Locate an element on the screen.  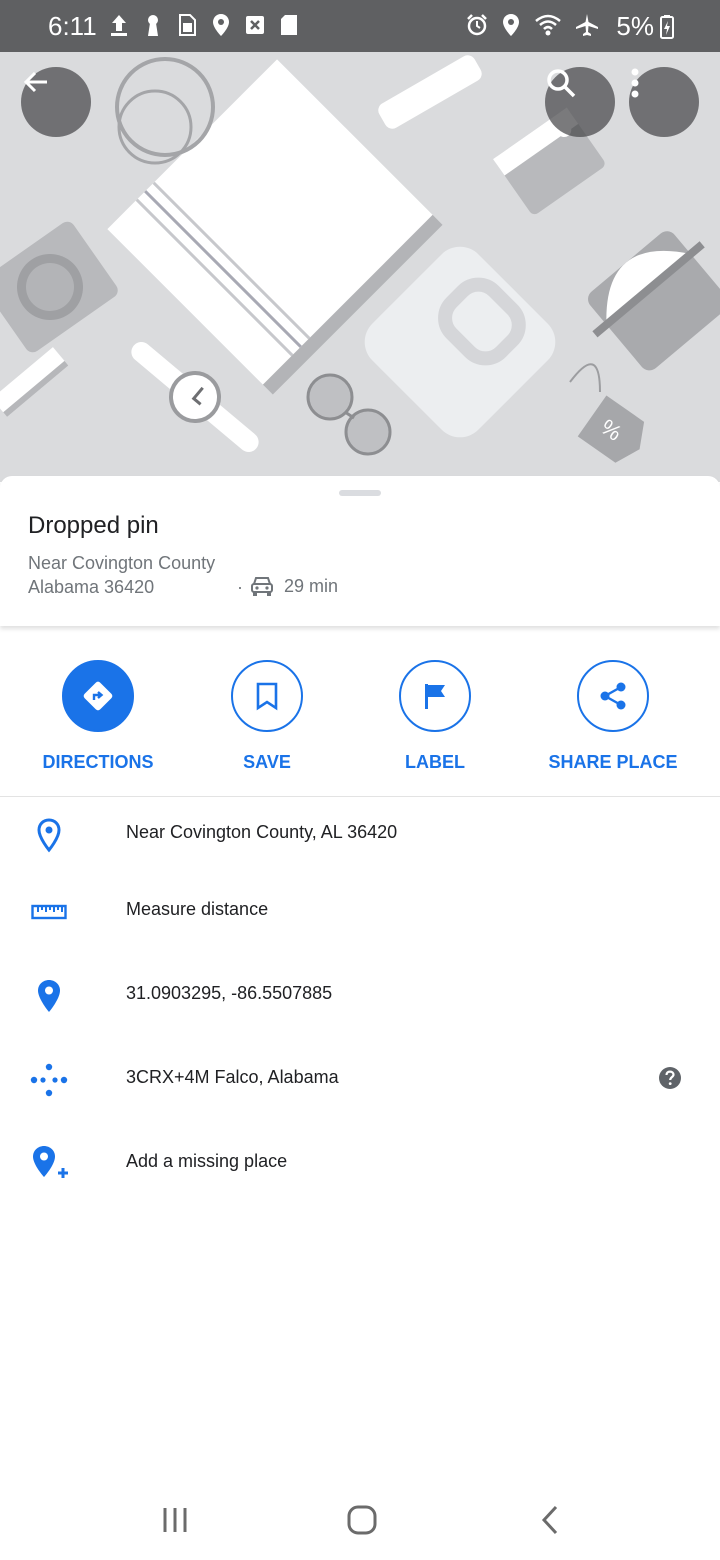
image-x-icon is located at coordinates (255, 25).